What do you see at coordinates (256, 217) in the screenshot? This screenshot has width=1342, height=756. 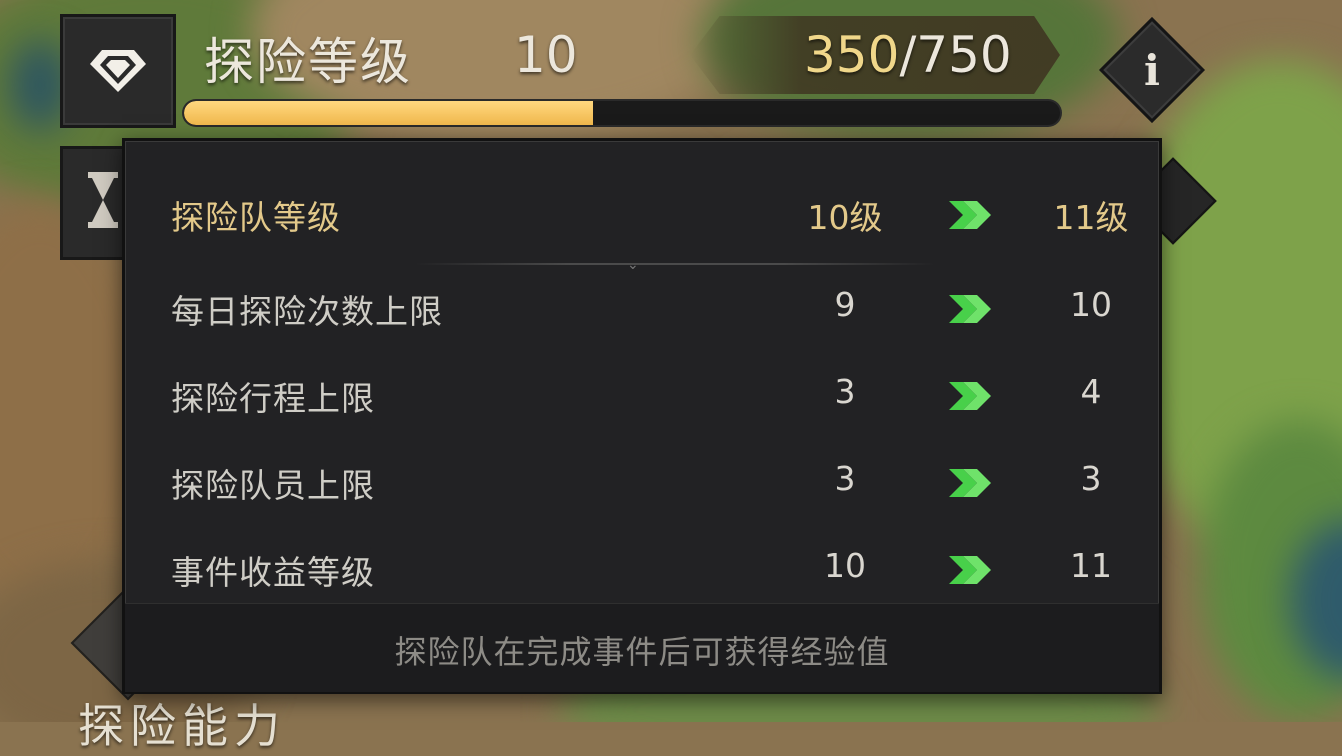 I see `row-label: 探险队等级` at bounding box center [256, 217].